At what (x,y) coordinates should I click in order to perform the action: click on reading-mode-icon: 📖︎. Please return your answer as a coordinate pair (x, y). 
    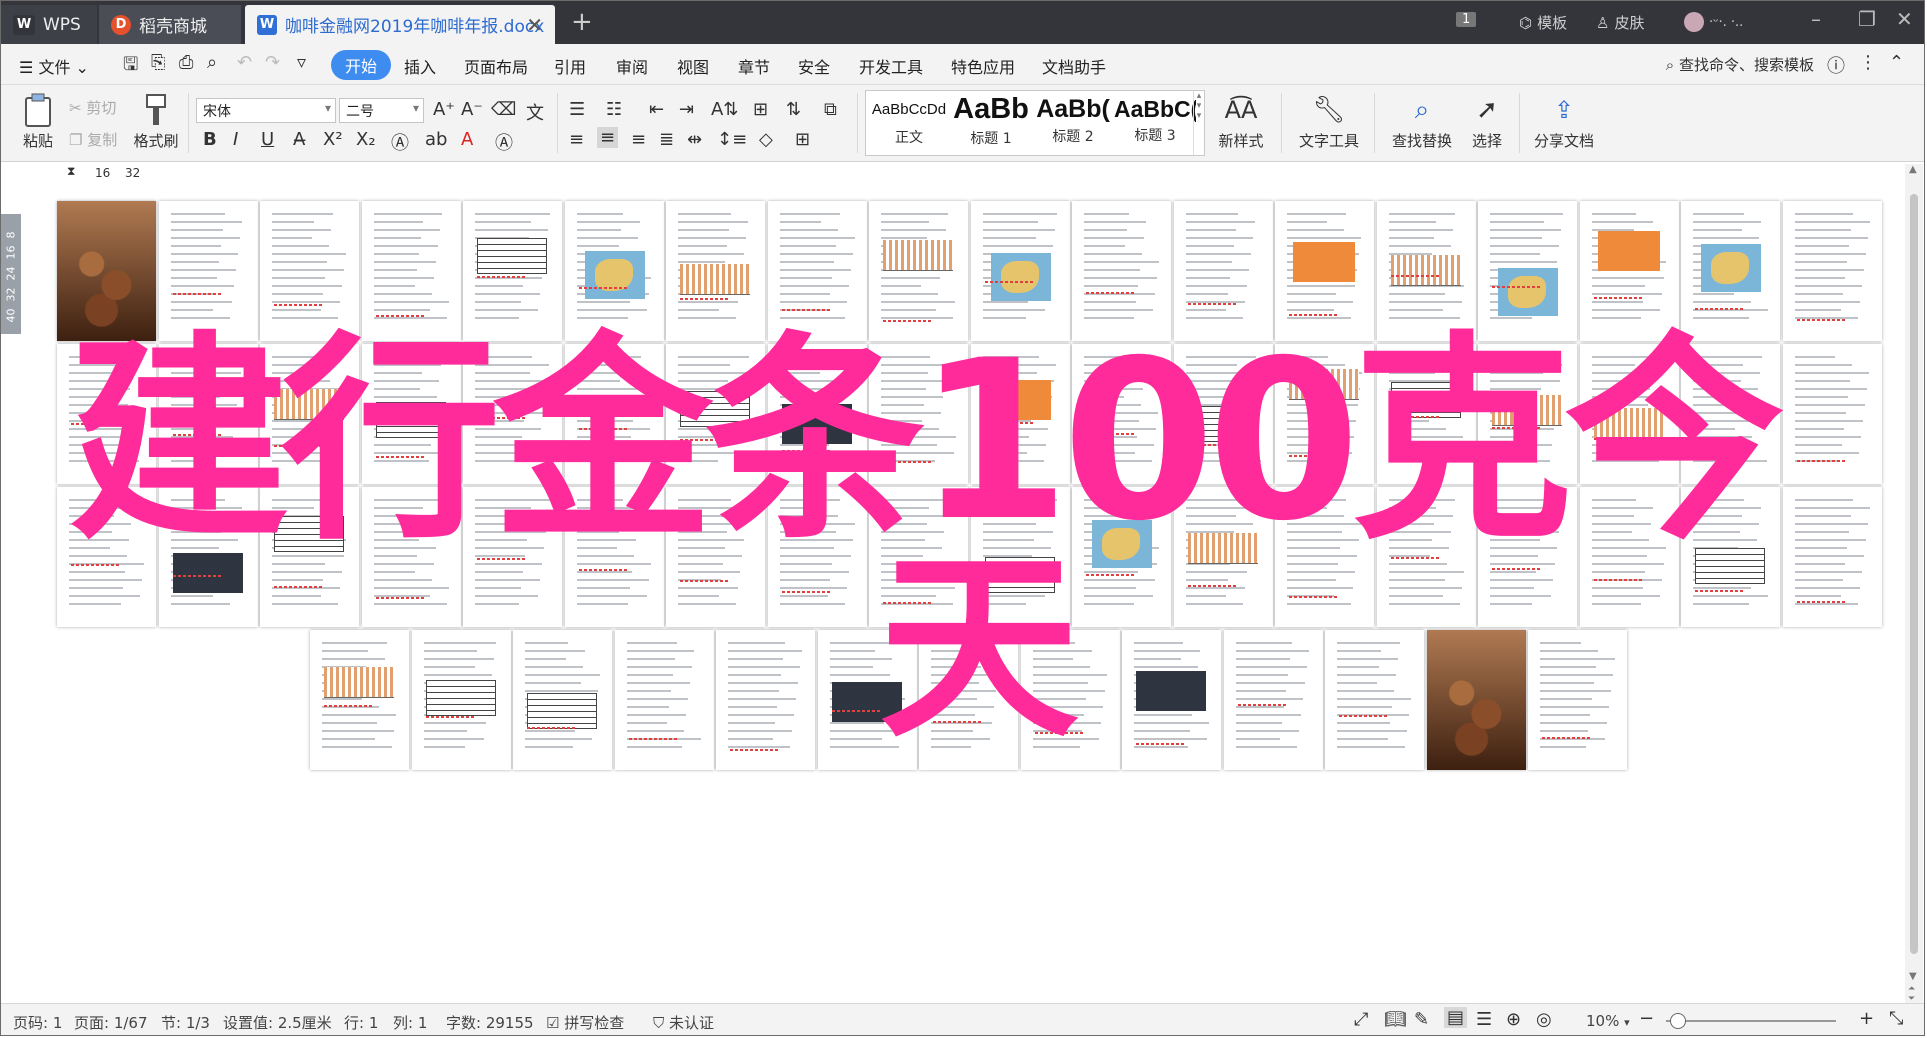
    Looking at the image, I should click on (1395, 1019).